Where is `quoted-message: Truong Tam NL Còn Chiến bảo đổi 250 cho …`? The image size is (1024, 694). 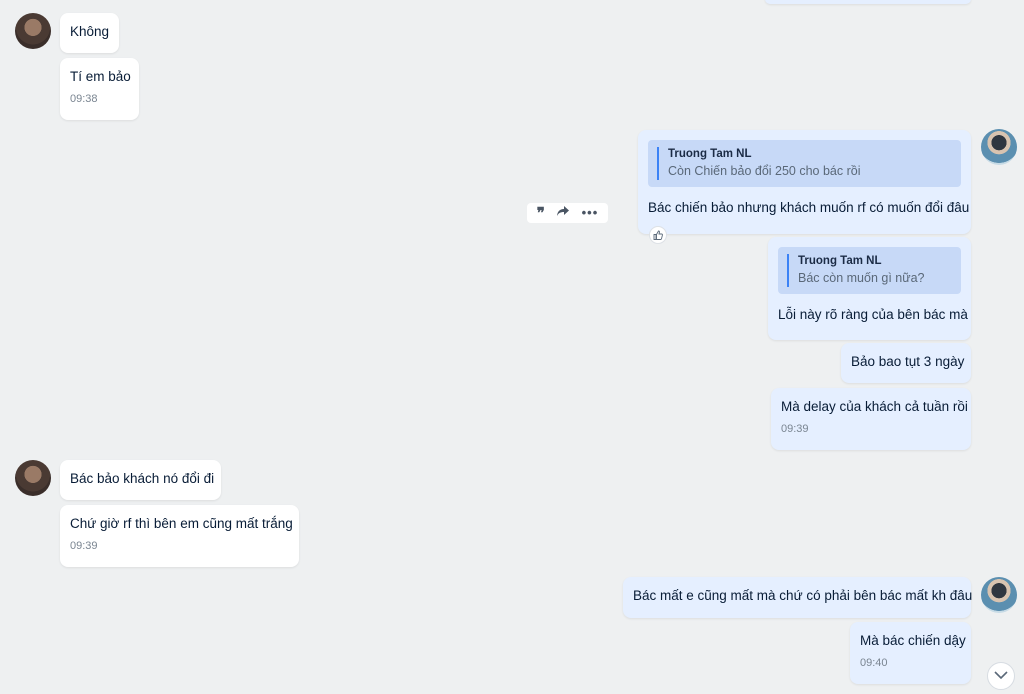 quoted-message: Truong Tam NL Còn Chiến bảo đổi 250 cho … is located at coordinates (804, 163).